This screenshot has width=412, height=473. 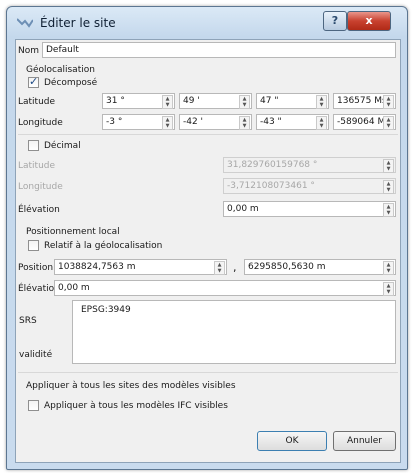 What do you see at coordinates (215, 122) in the screenshot?
I see `longitude-minutes-spinbox: -42 ' ▲ ▼` at bounding box center [215, 122].